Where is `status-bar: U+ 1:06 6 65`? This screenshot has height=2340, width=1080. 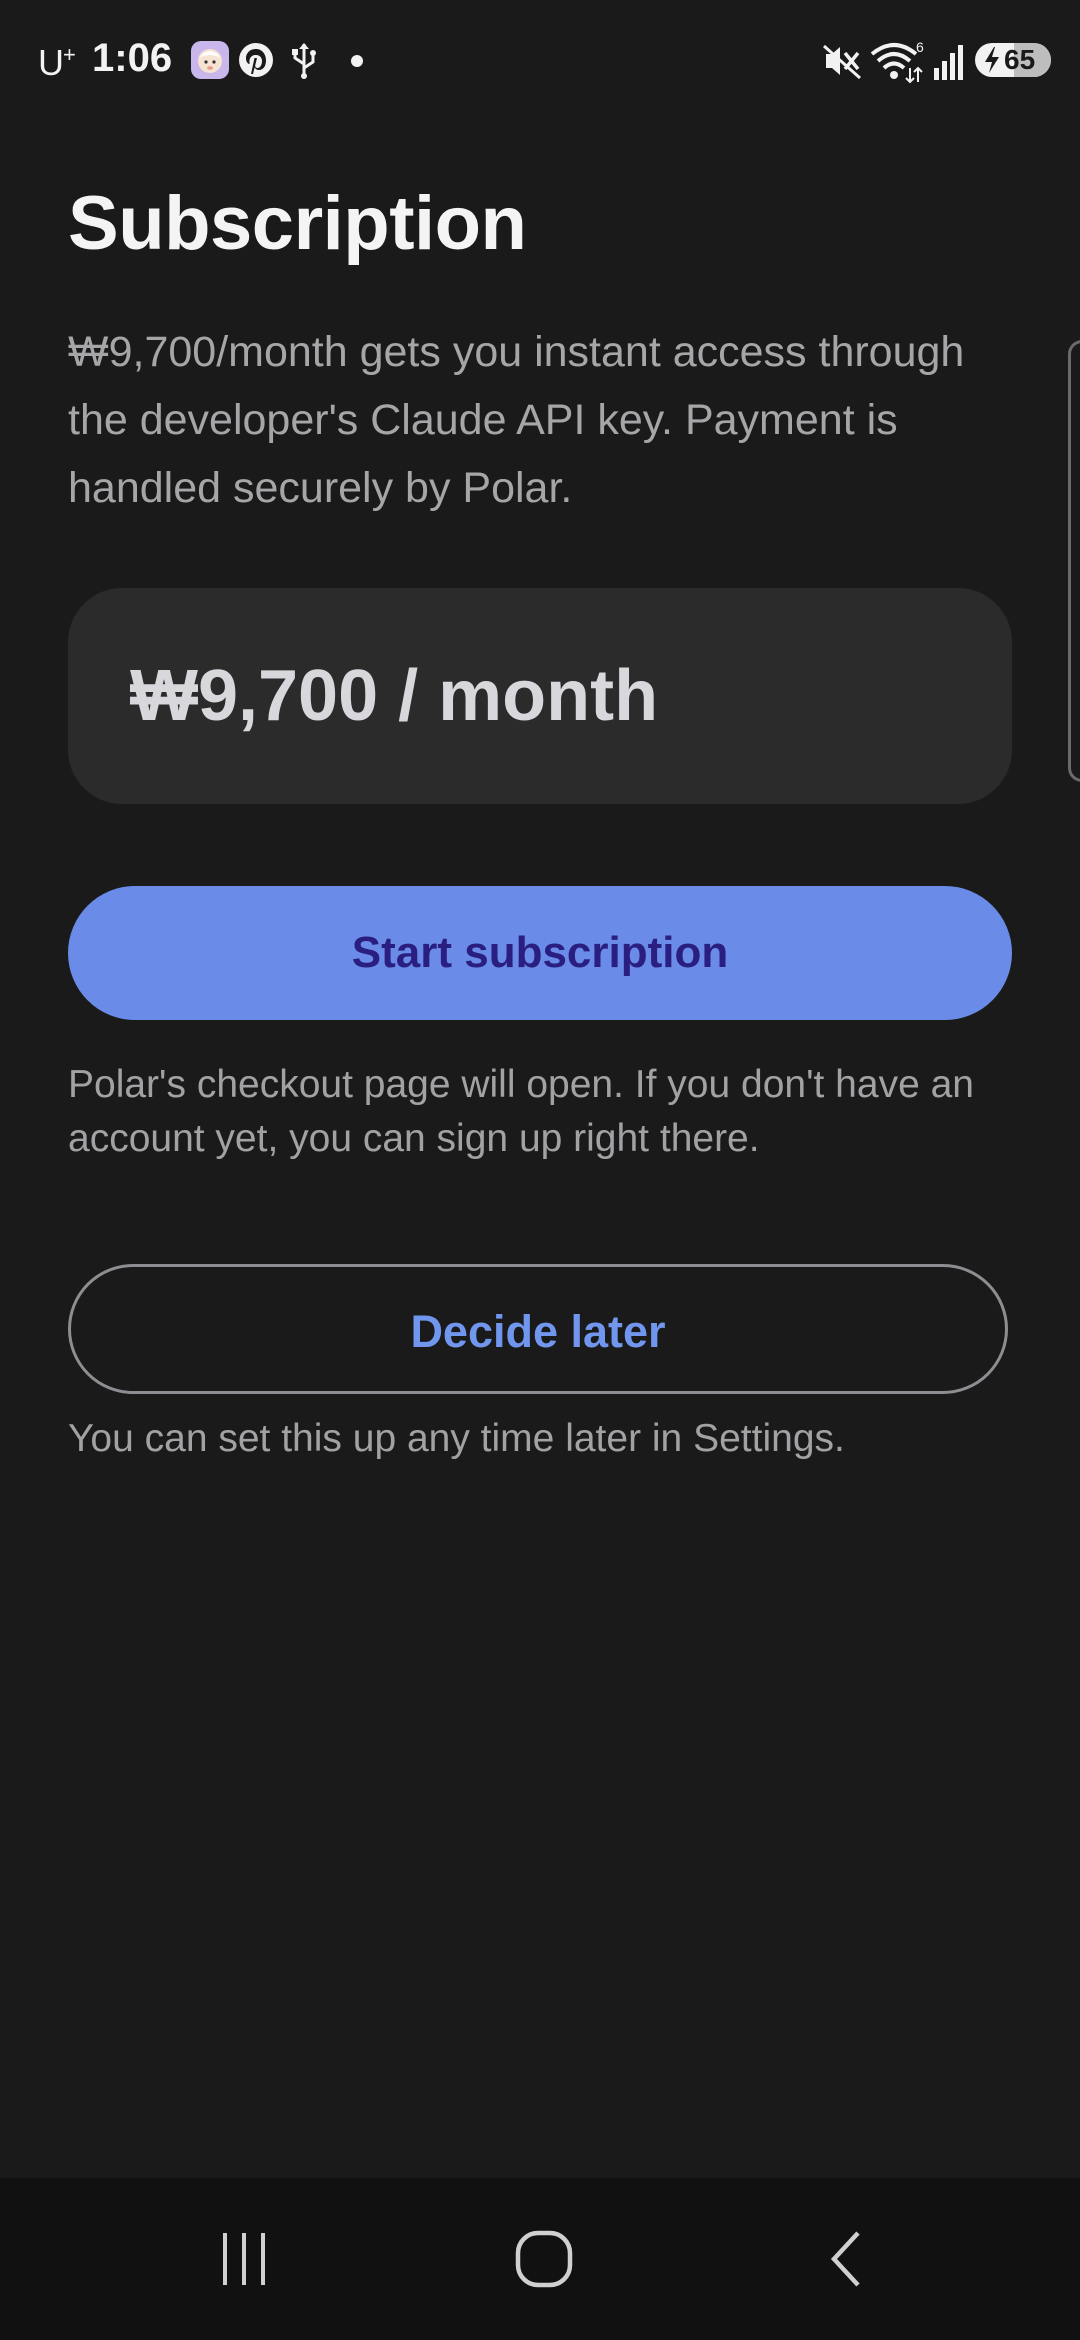 status-bar: U+ 1:06 6 65 is located at coordinates (540, 61).